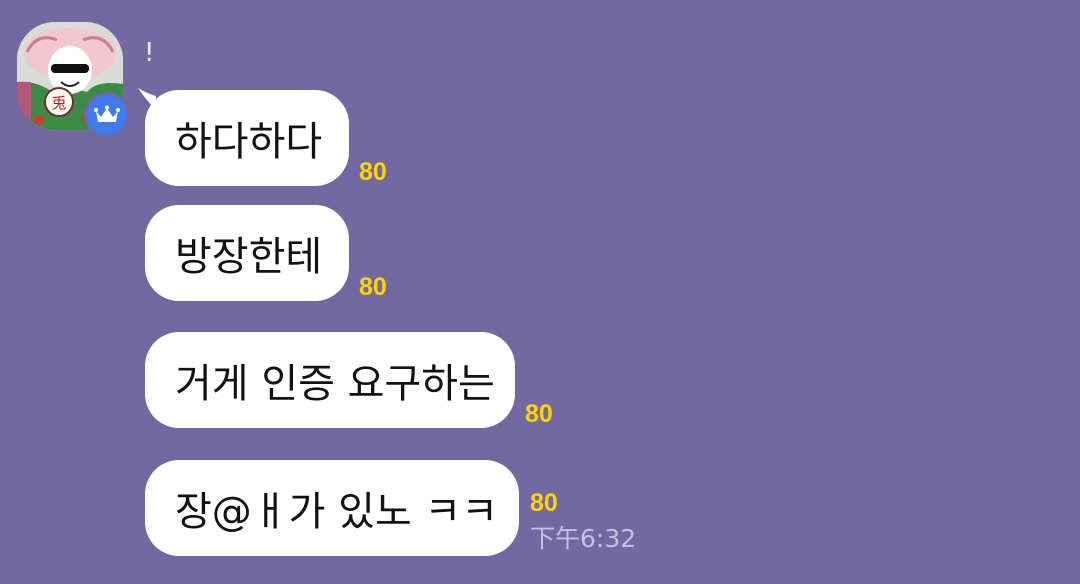 Image resolution: width=1080 pixels, height=584 pixels. I want to click on message-text: 장@ㅐ가 있노 ㅋㅋ, so click(337, 512).